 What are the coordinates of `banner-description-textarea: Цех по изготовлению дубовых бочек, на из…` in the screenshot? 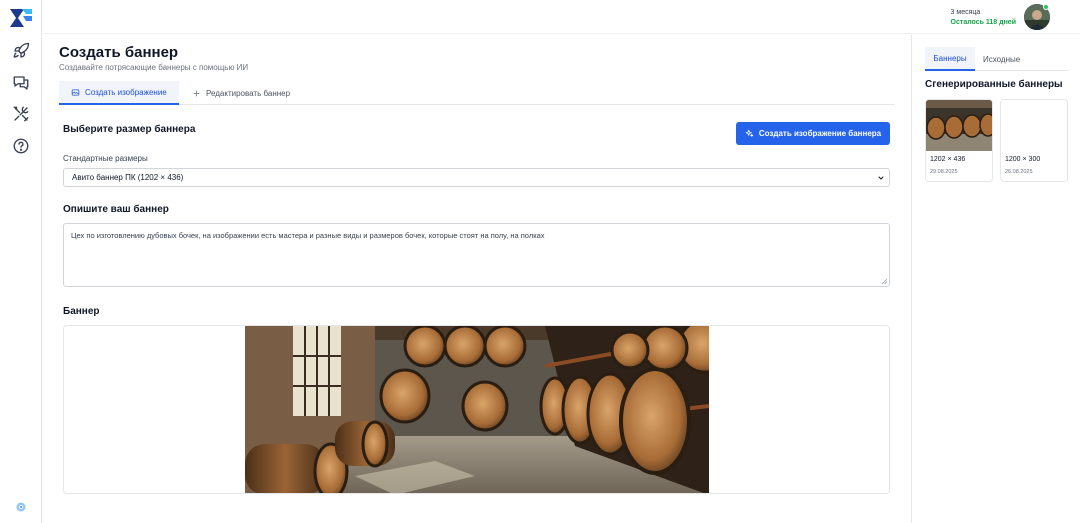 It's located at (476, 255).